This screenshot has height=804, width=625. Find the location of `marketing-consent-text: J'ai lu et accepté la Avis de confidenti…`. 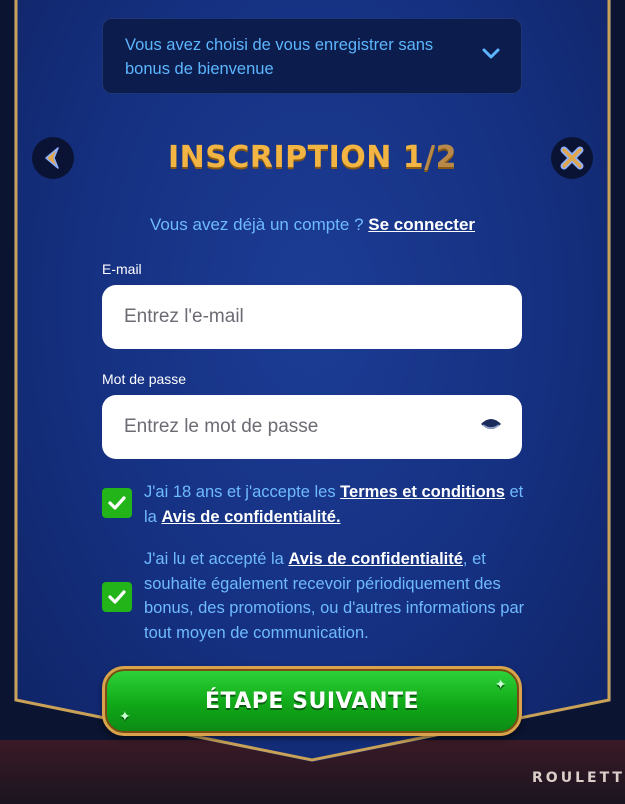

marketing-consent-text: J'ai lu et accepté la Avis de confidenti… is located at coordinates (339, 596).